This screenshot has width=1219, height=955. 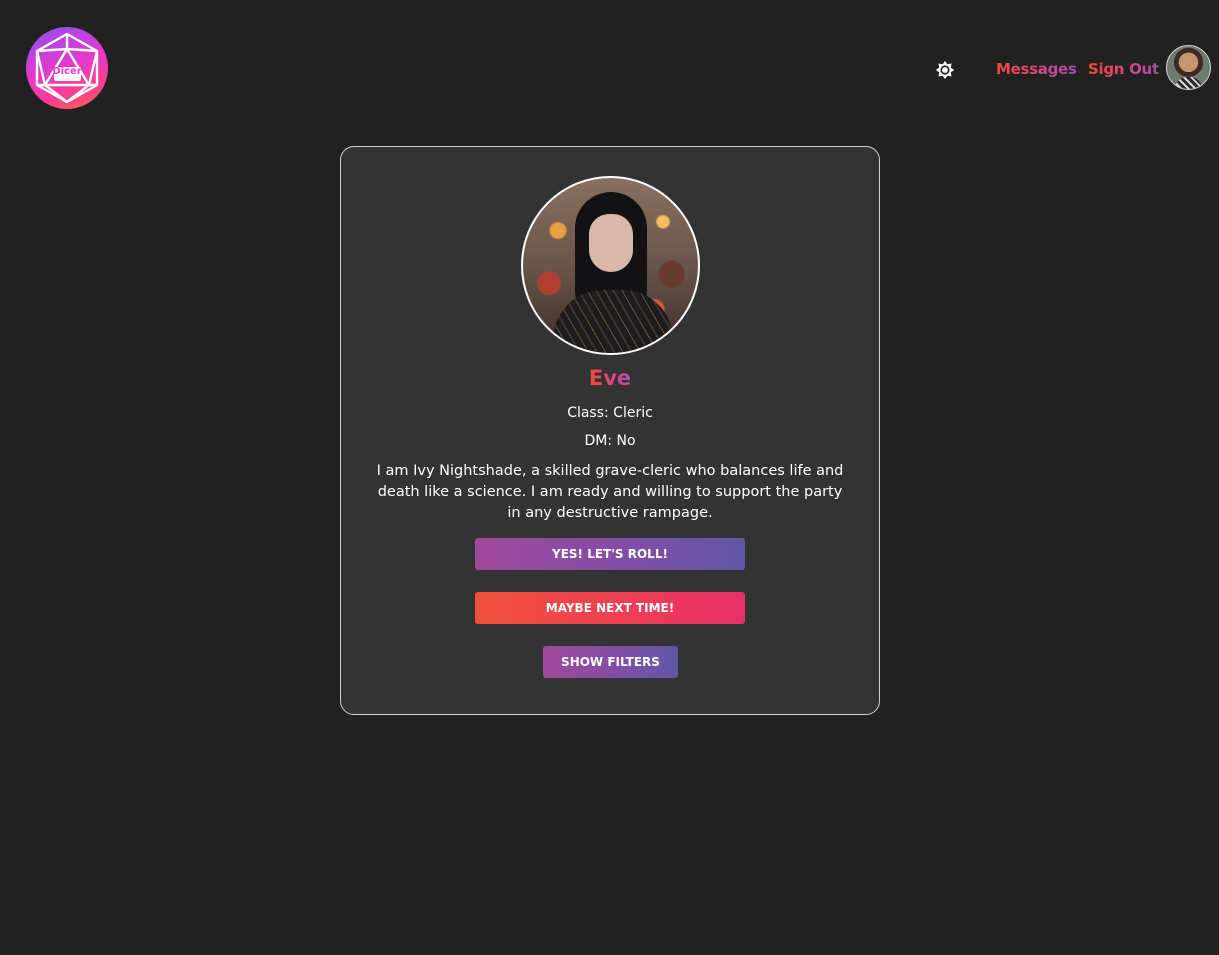 What do you see at coordinates (945, 70) in the screenshot?
I see `brightness-icon` at bounding box center [945, 70].